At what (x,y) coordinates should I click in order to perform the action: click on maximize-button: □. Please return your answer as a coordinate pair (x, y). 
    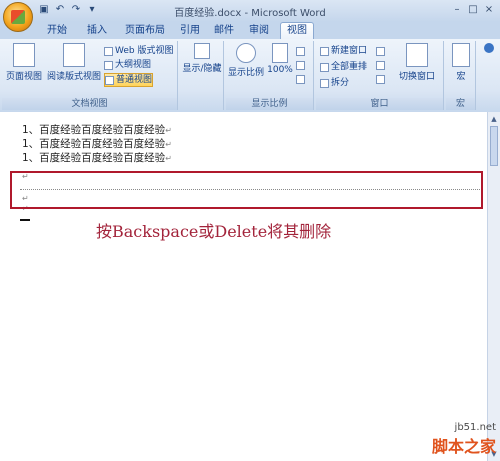
    Looking at the image, I should click on (473, 10).